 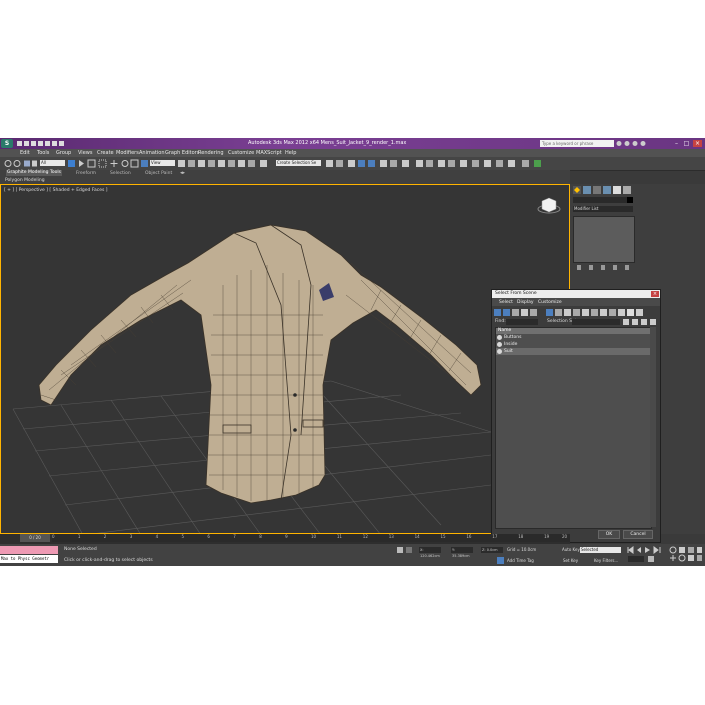 I want to click on app-logo-icon: S, so click(x=7, y=143).